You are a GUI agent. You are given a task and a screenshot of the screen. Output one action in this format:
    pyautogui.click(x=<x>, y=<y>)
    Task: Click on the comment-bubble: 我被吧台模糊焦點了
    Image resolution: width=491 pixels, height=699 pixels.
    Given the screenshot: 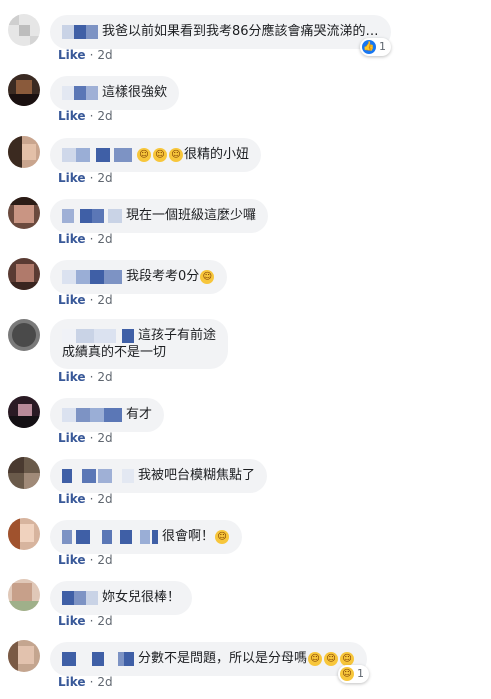 What is the action you would take?
    pyautogui.click(x=159, y=476)
    